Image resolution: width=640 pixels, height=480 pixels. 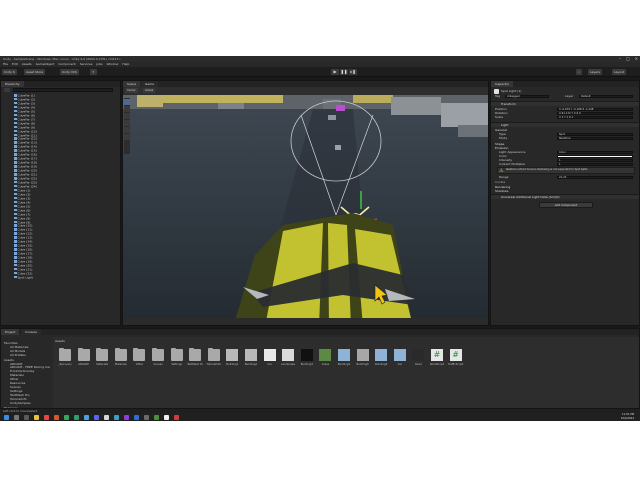 What do you see at coordinates (176, 364) in the screenshot?
I see `asset-label: Settings` at bounding box center [176, 364].